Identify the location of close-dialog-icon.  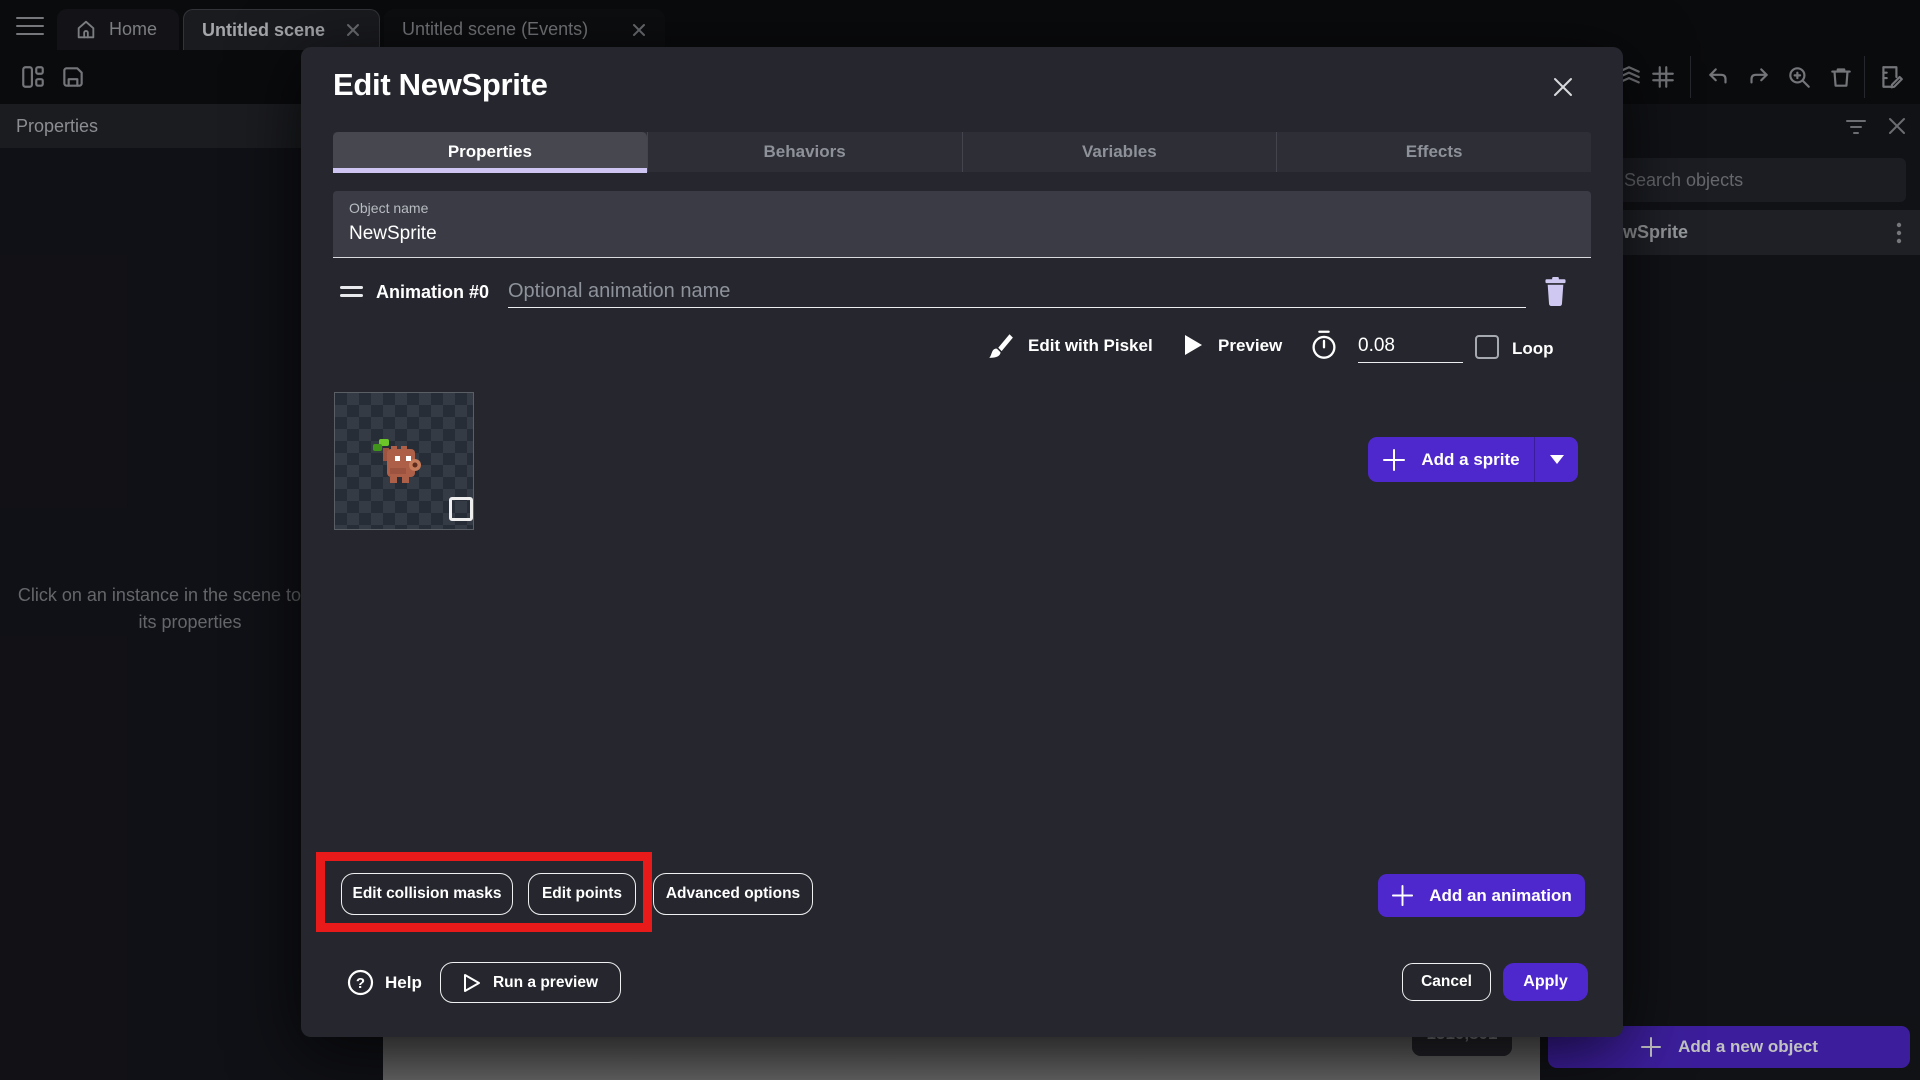
(1563, 87).